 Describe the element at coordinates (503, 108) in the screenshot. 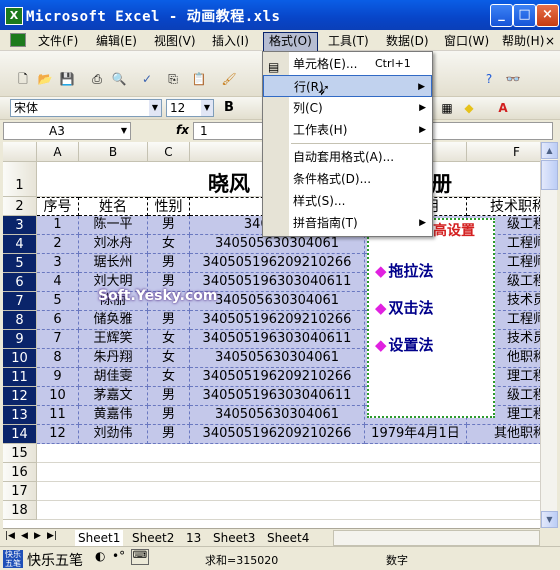

I see `font-color-icon: A` at that location.